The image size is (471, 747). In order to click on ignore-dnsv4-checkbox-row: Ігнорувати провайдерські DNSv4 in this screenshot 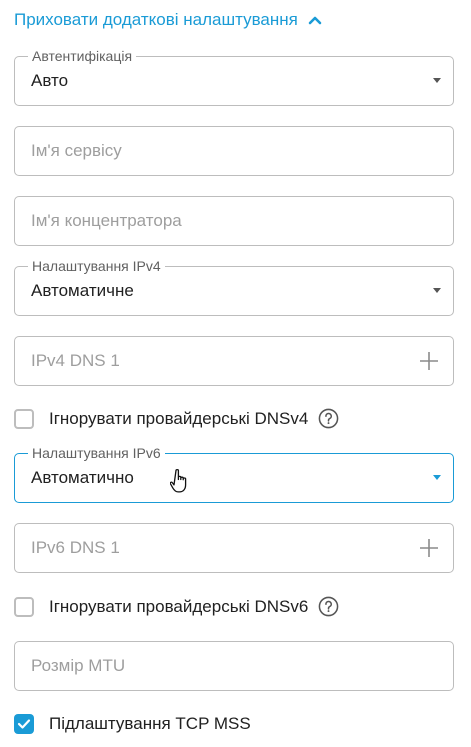, I will do `click(176, 418)`.